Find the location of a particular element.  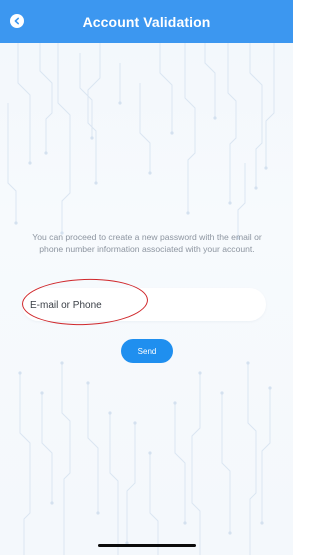

arrow-left-circle-icon is located at coordinates (16, 21).